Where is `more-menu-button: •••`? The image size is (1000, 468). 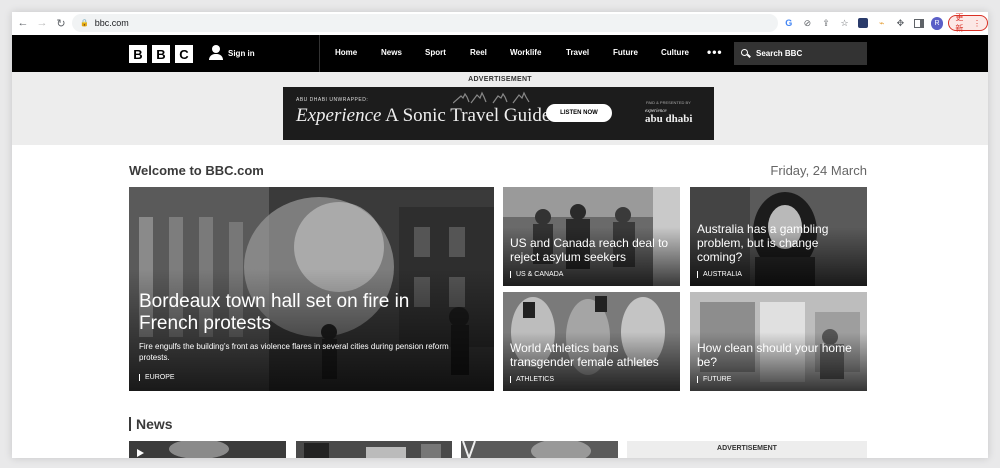 more-menu-button: ••• is located at coordinates (715, 52).